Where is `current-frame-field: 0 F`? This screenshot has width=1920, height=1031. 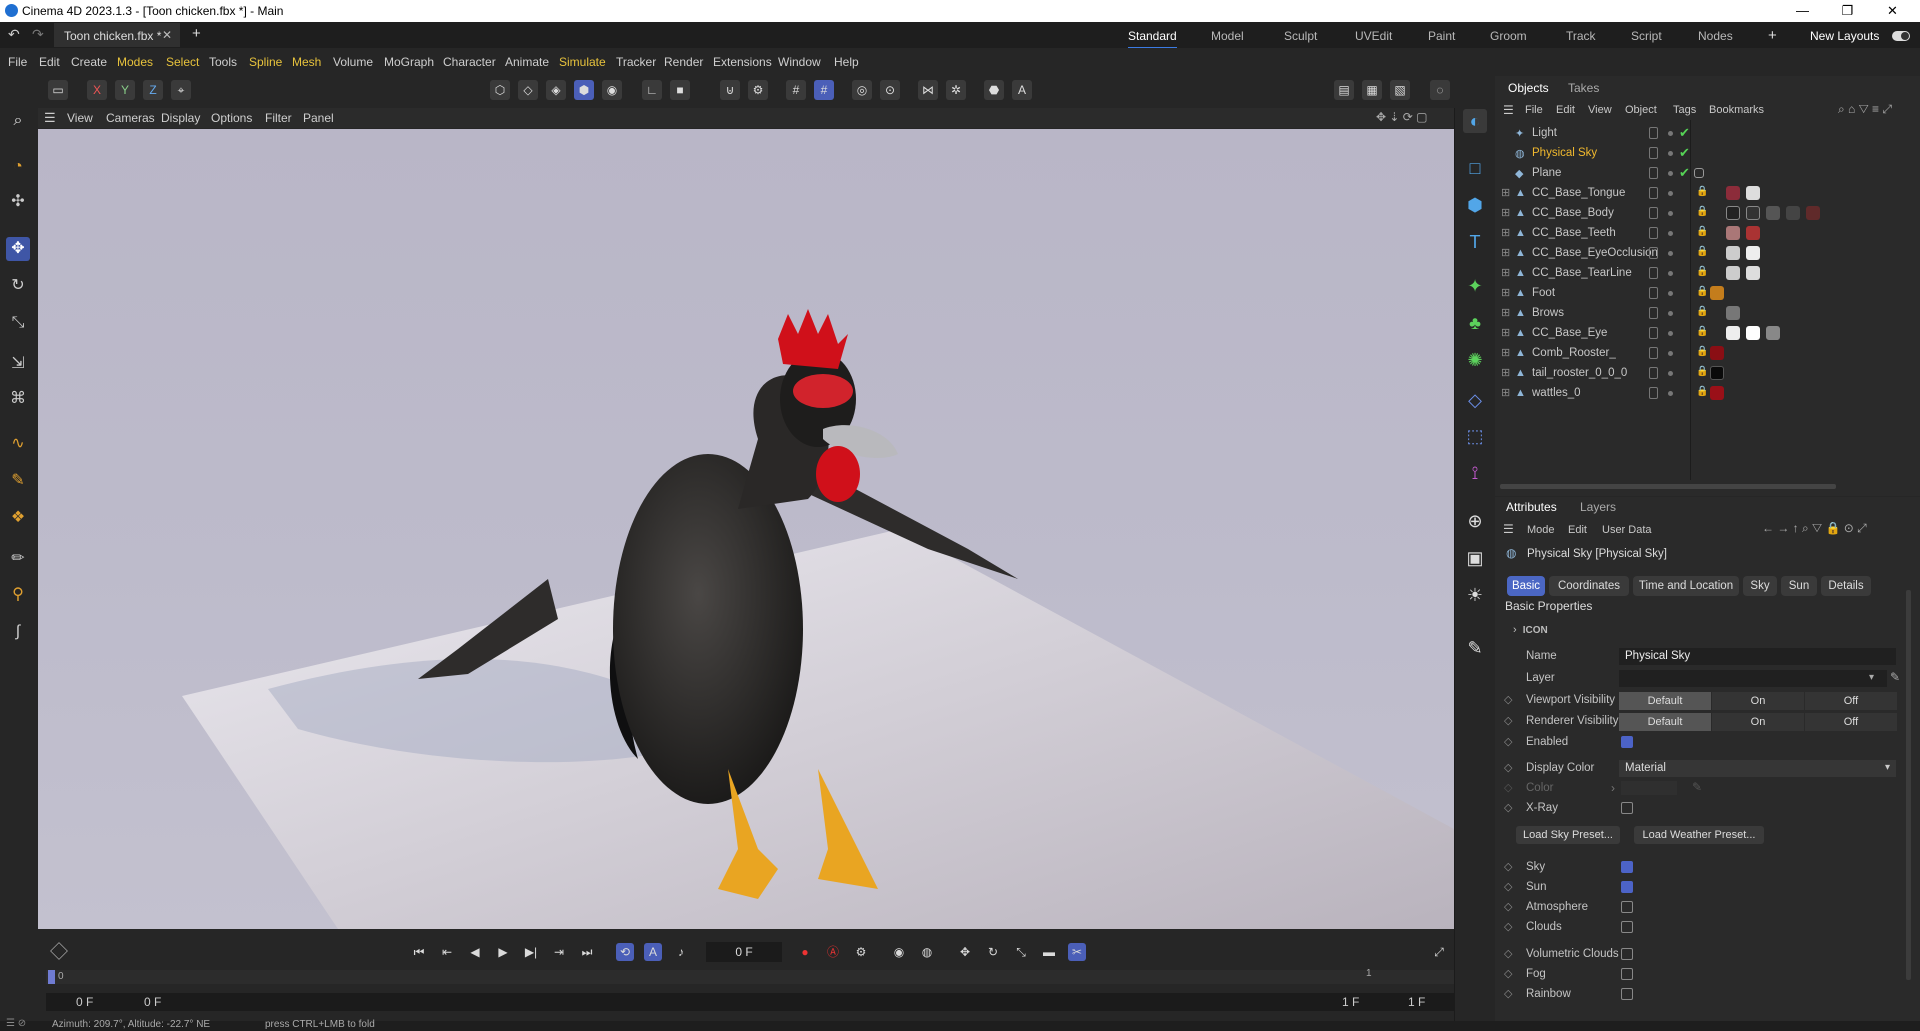
current-frame-field: 0 F is located at coordinates (744, 952).